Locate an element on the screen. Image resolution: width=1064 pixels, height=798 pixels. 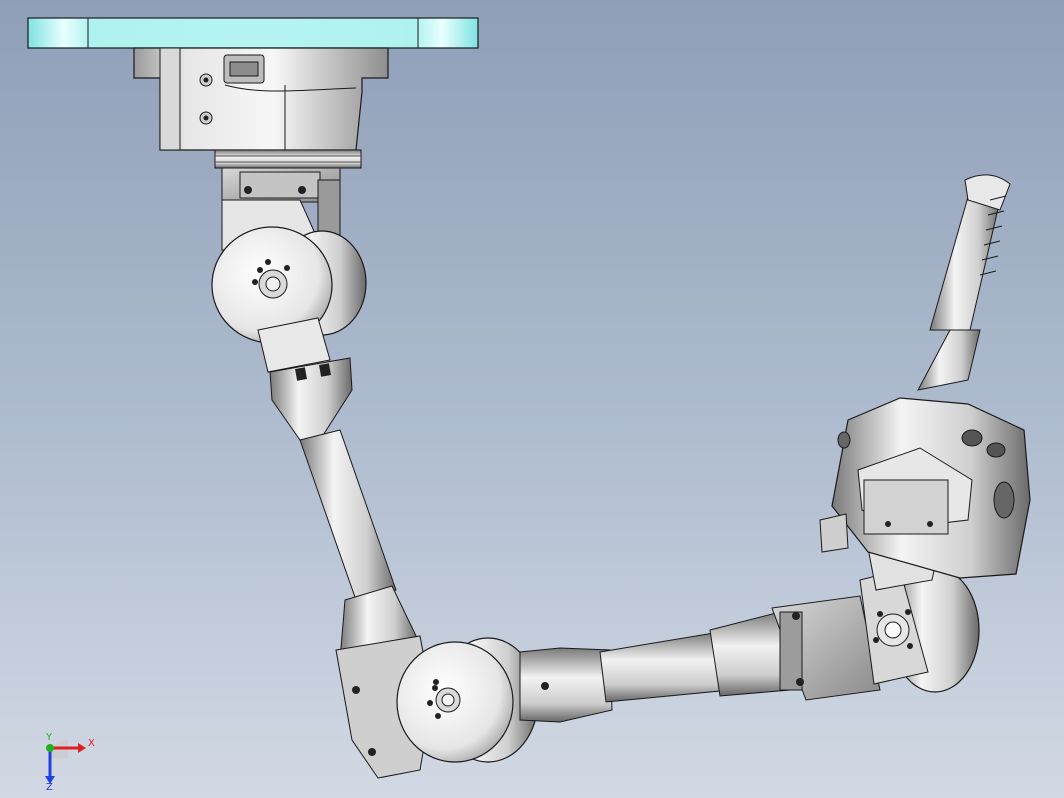
hand-assembly is located at coordinates (925, 376).